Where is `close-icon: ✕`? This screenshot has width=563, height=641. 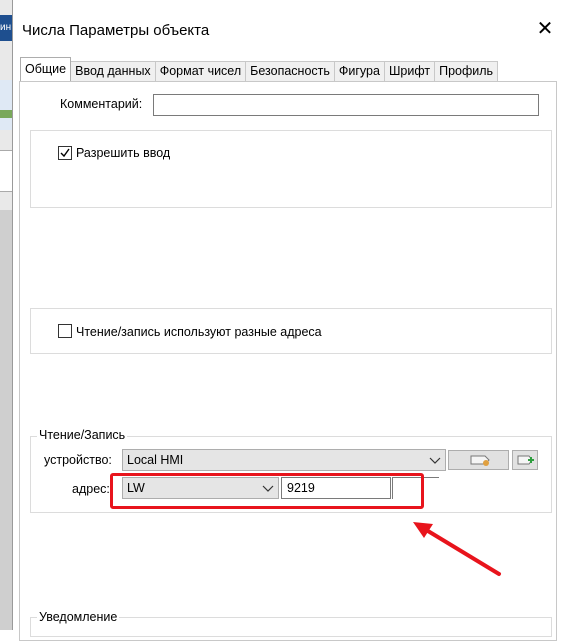
close-icon: ✕ is located at coordinates (545, 29).